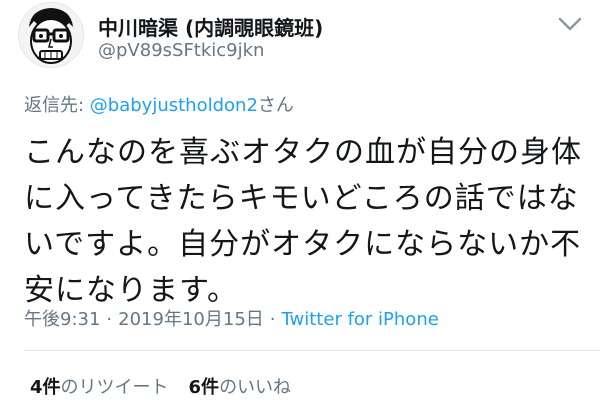  I want to click on author-display-name: 中川暗渠 (内調覗眼鏡班), so click(210, 26).